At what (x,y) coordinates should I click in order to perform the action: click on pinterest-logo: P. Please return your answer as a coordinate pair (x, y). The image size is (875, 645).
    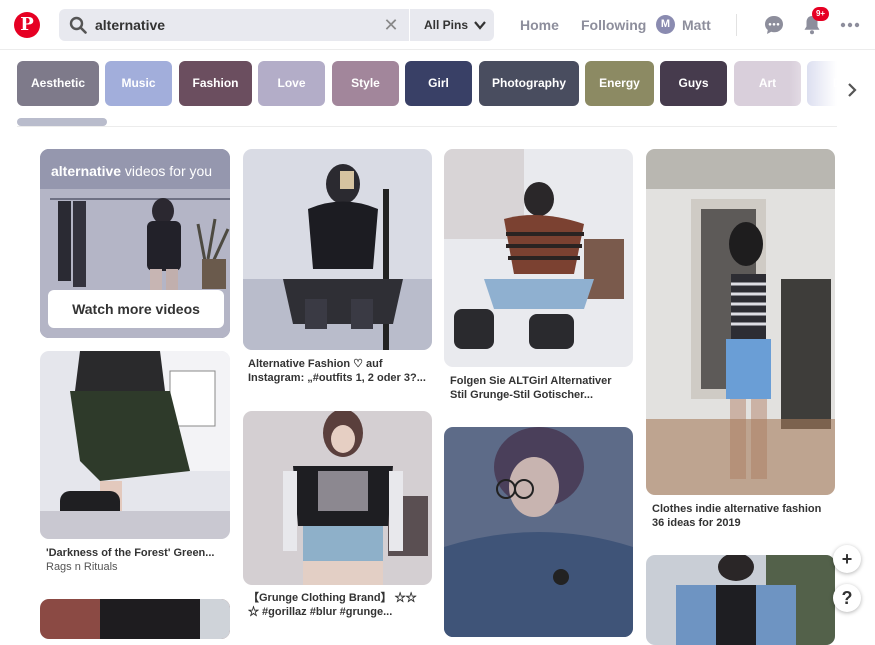
    Looking at the image, I should click on (27, 25).